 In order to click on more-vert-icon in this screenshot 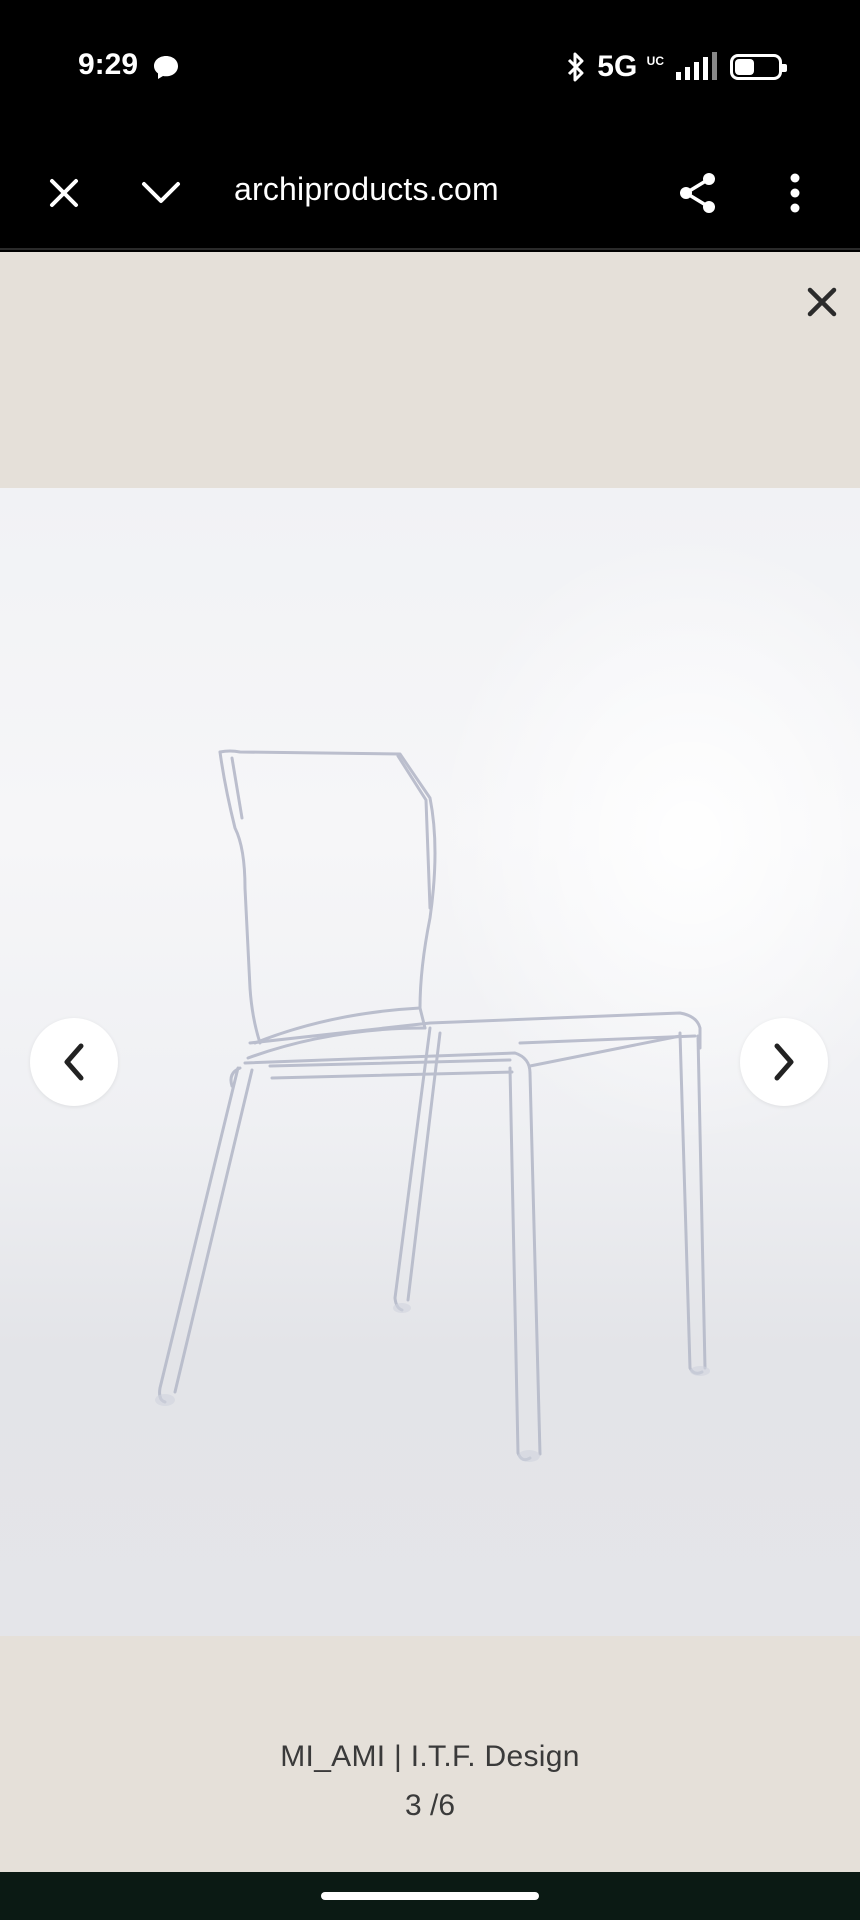, I will do `click(795, 193)`.